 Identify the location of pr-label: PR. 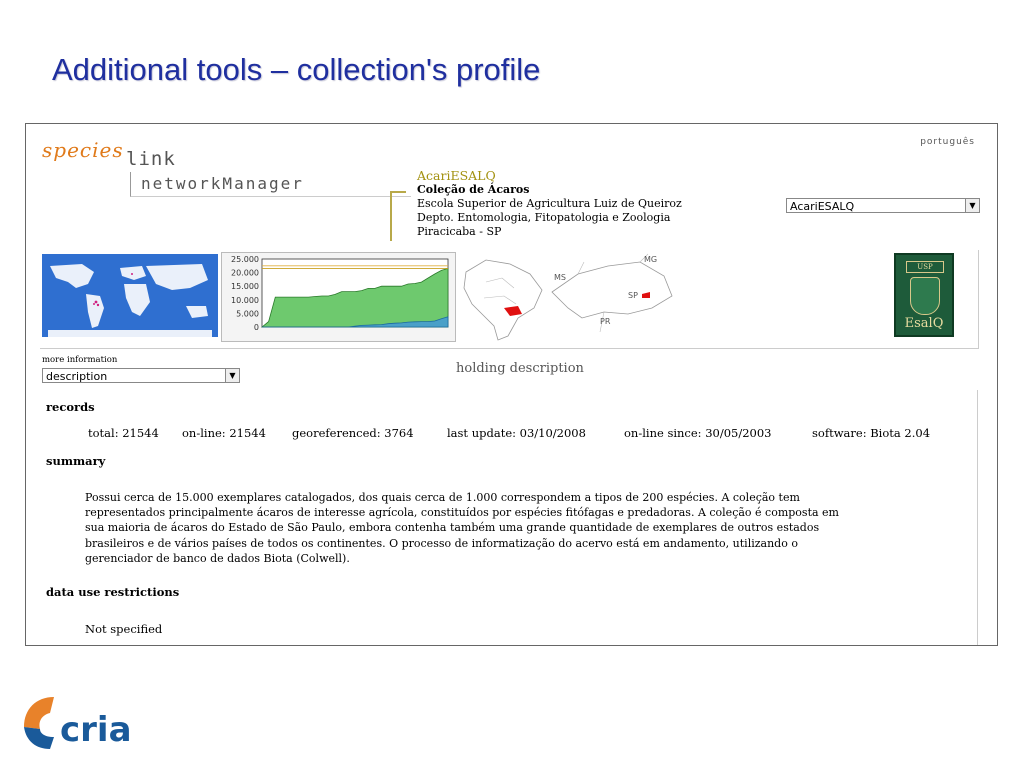
(605, 321).